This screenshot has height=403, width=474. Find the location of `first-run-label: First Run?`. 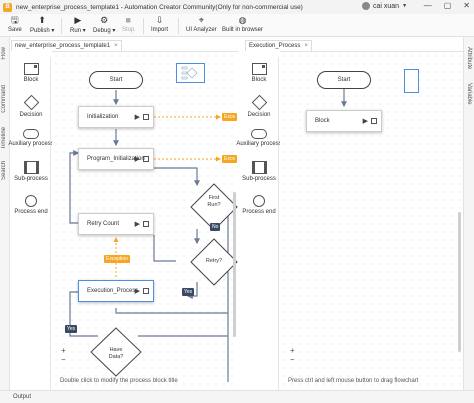

first-run-label: First Run? is located at coordinates (214, 201).